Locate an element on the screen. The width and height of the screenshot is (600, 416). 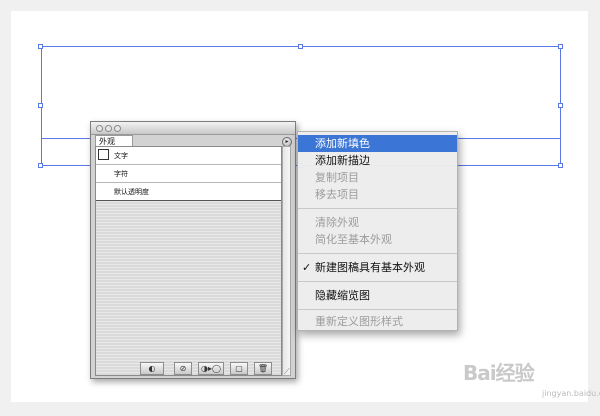
minimize-button is located at coordinates (108, 128).